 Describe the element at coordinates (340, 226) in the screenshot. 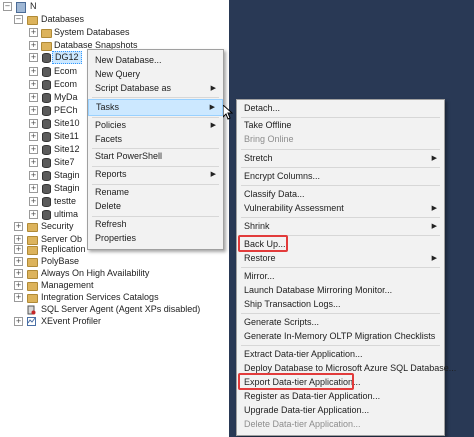

I see `menu-item-shrink: Shrink ▶` at that location.